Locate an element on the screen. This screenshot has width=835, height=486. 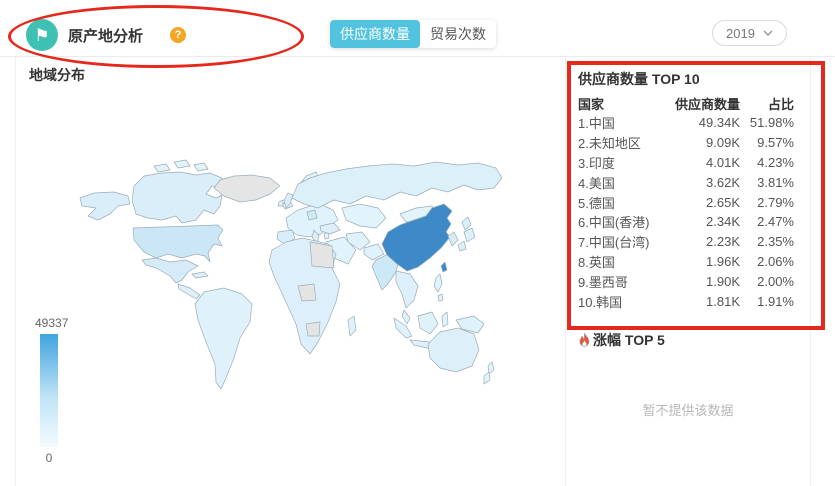
table-row: 10.韩国 1.81K 1.91% is located at coordinates (686, 301).